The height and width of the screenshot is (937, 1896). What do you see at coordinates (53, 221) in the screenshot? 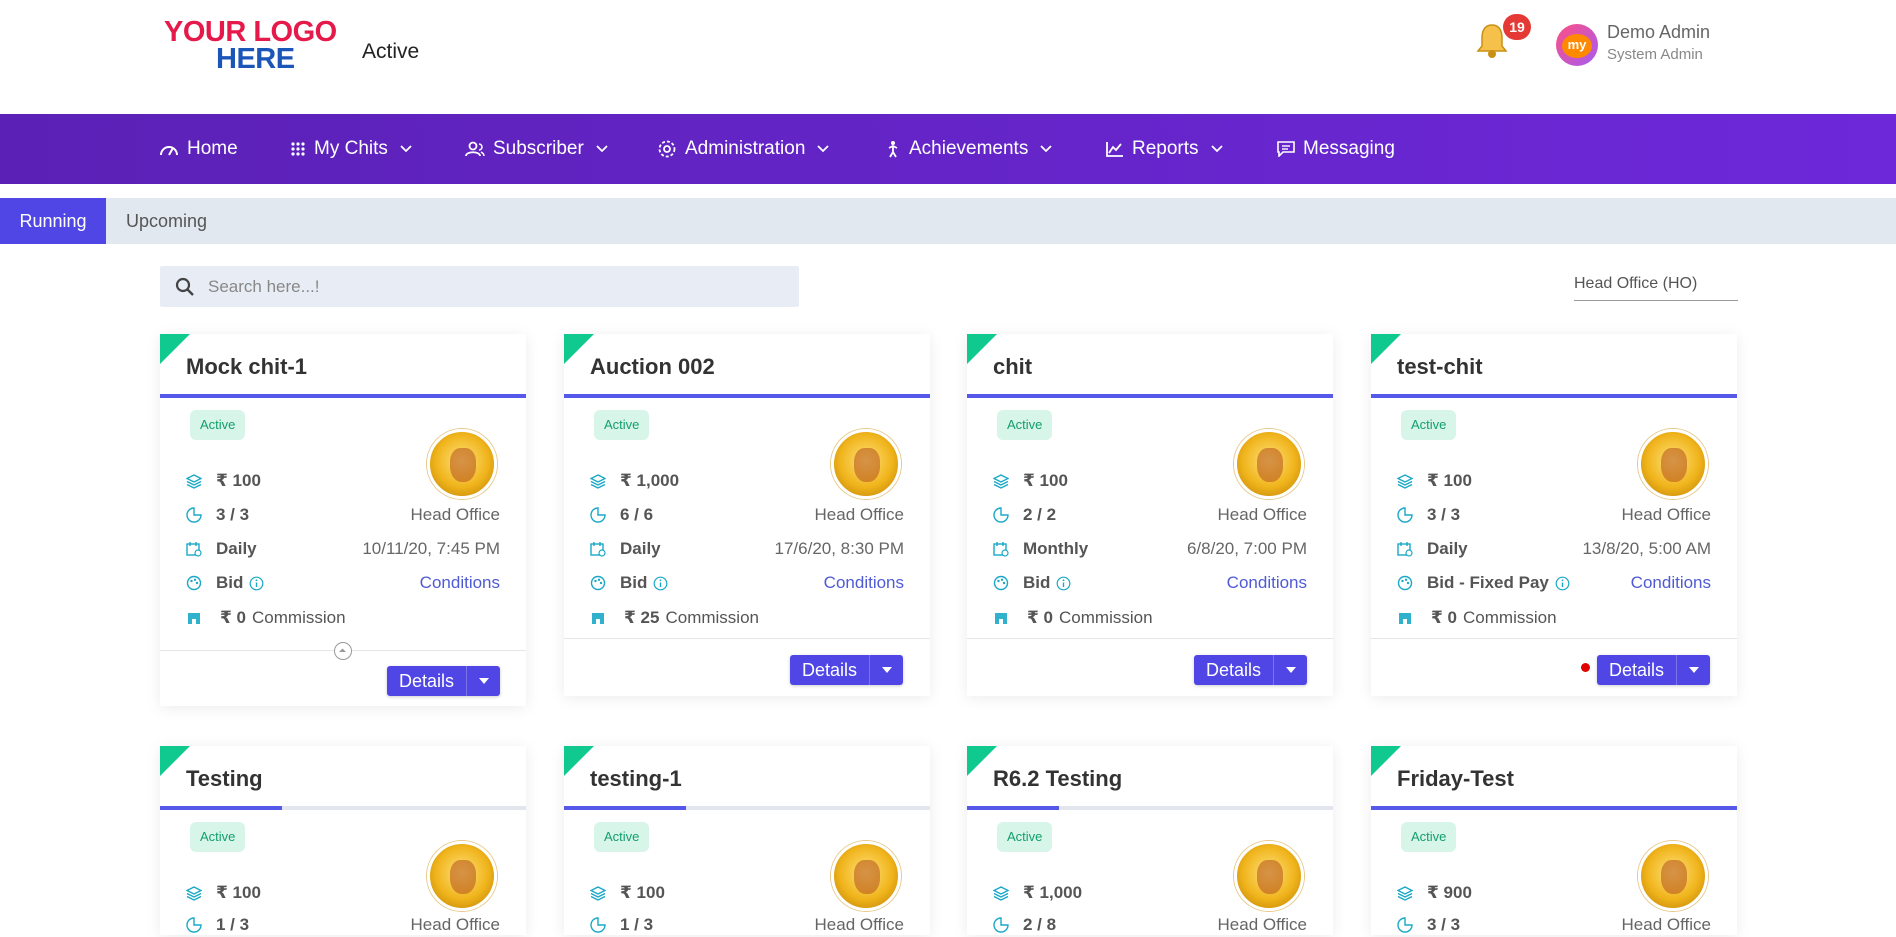
I see `tab-running: Running` at bounding box center [53, 221].